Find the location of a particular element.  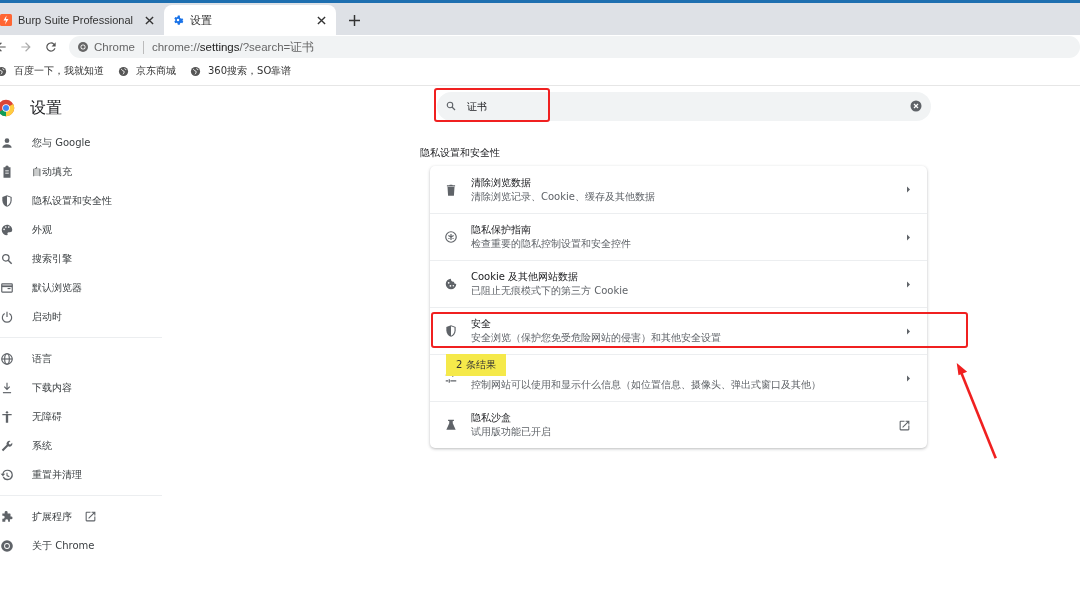

row-description: 试用版功能已开启 is located at coordinates (511, 432).